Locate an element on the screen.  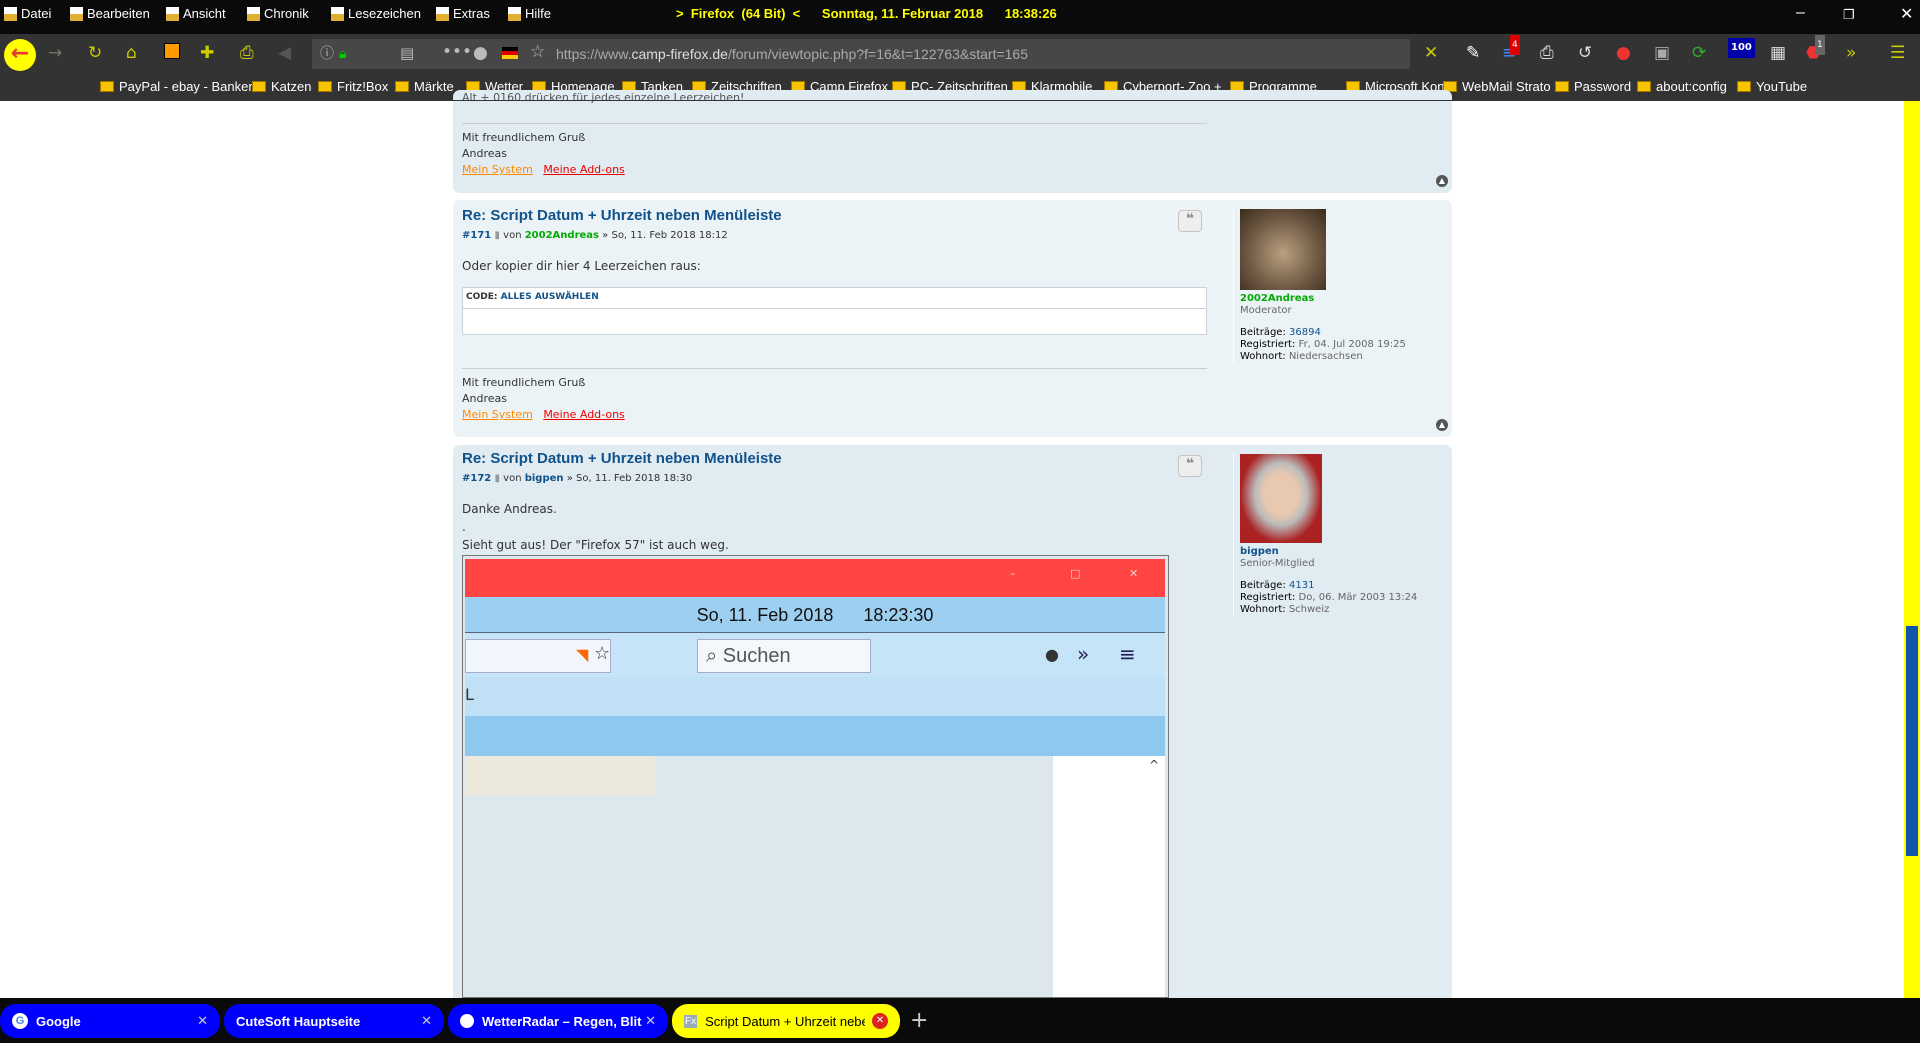
bookmark-item: YouTube is located at coordinates (1772, 86).